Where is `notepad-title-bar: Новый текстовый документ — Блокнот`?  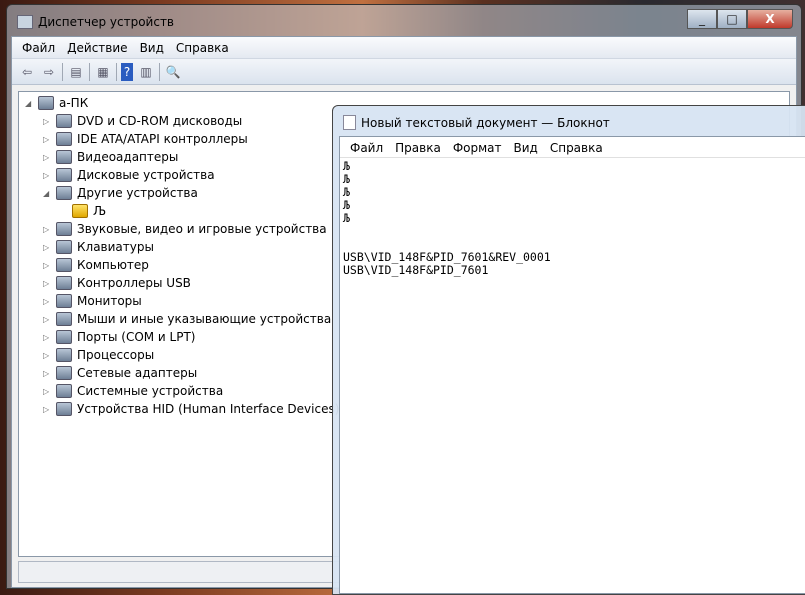 notepad-title-bar: Новый текстовый документ — Блокнот is located at coordinates (476, 122).